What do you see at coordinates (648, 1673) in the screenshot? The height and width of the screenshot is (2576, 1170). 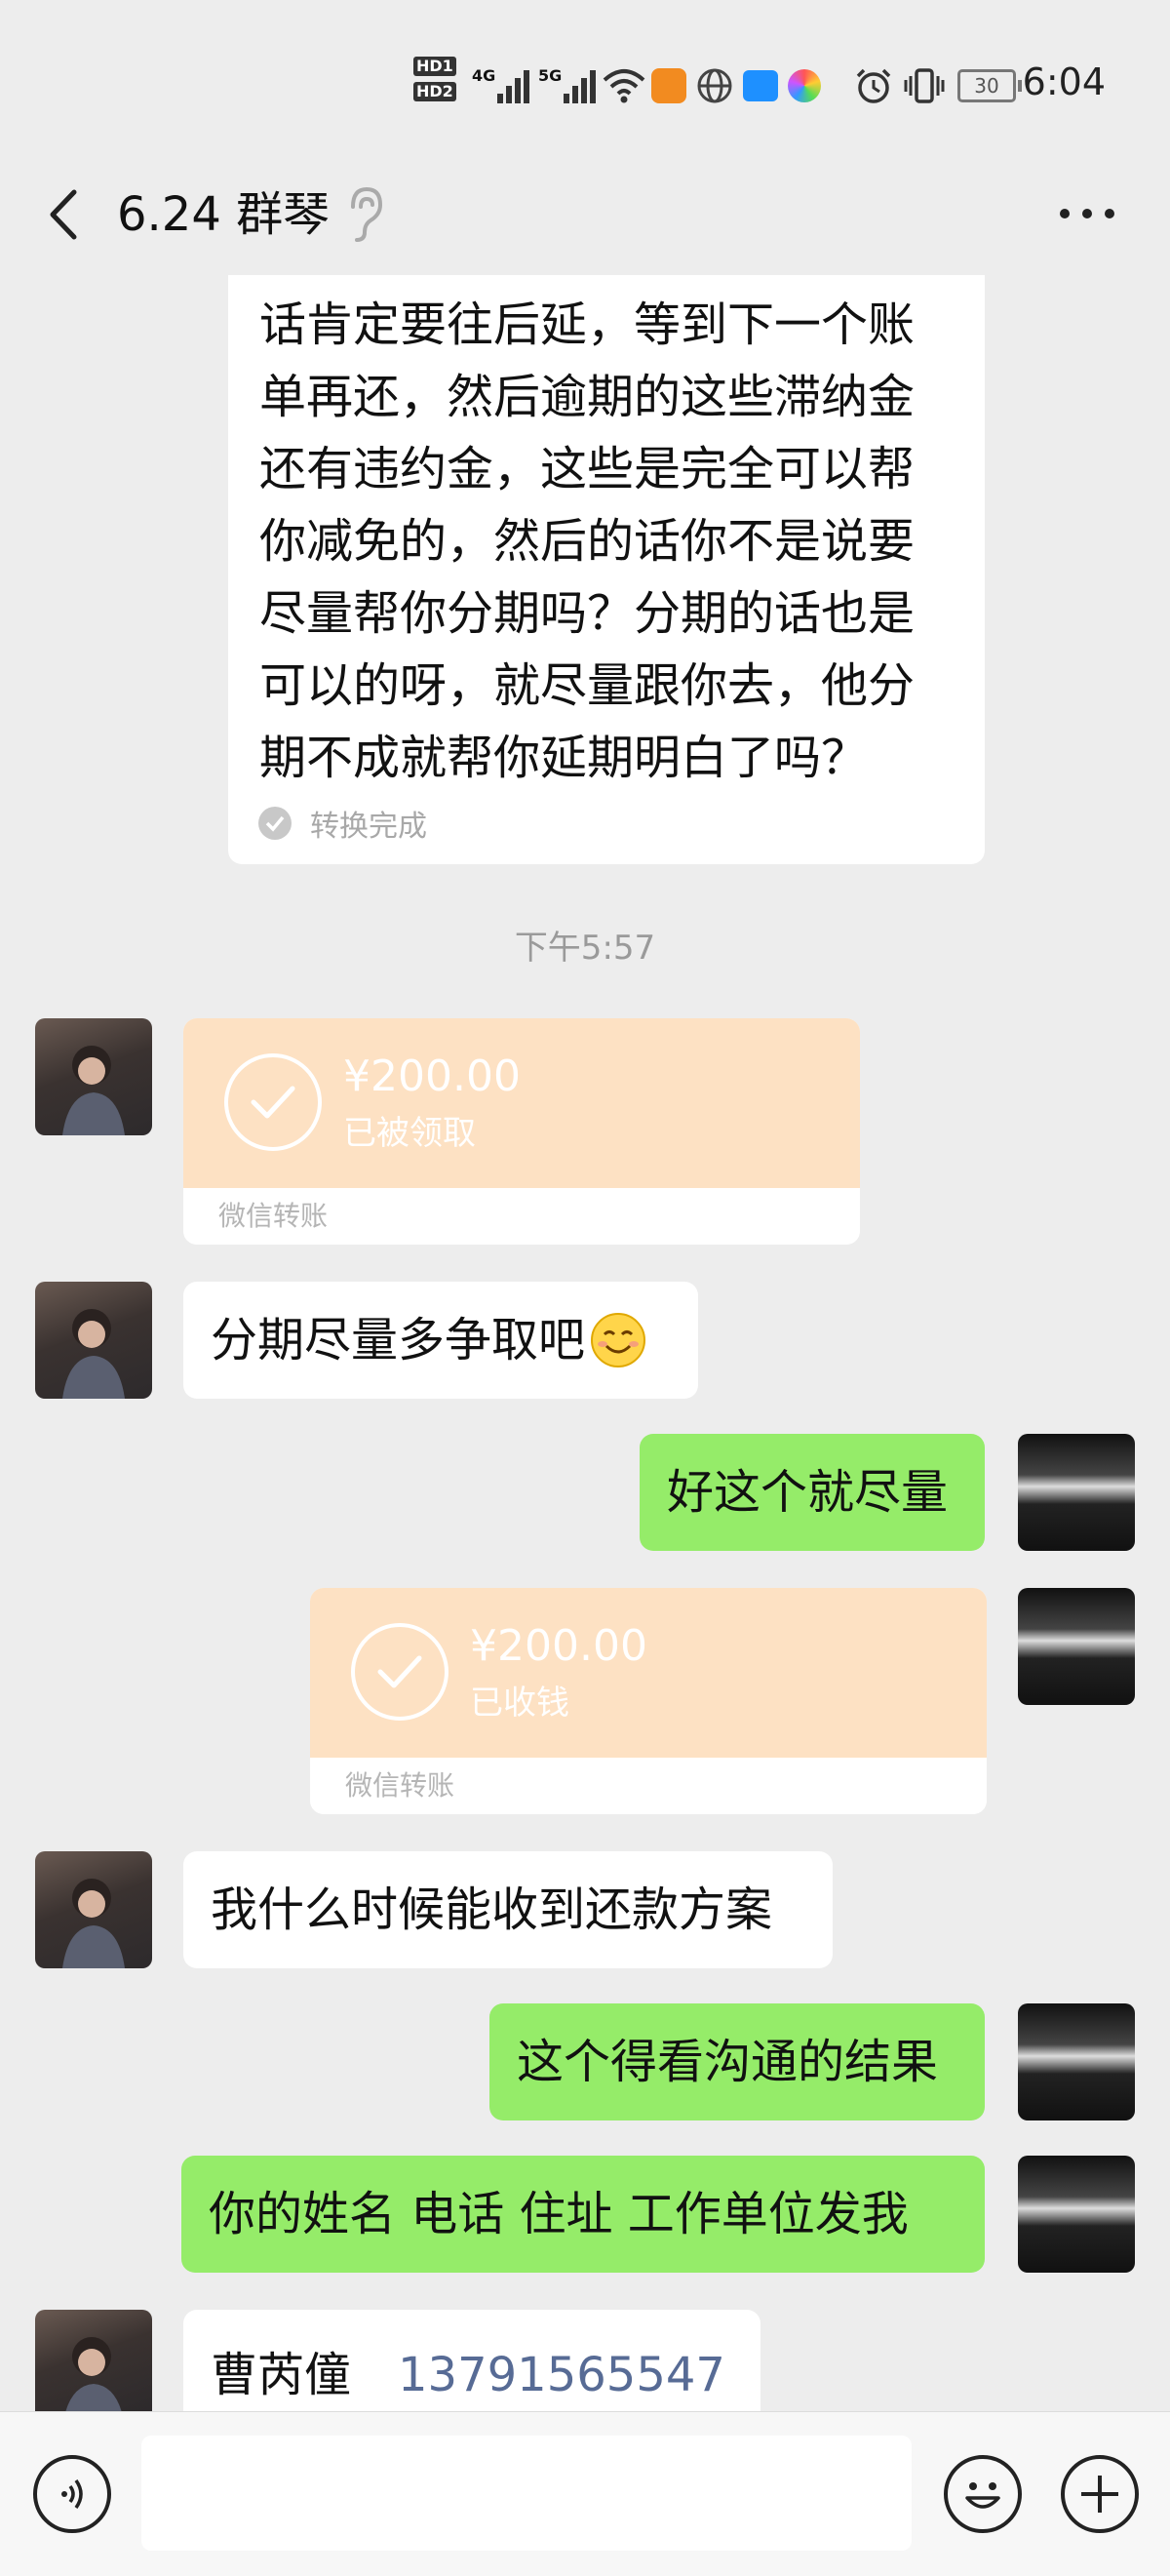 I see `transfer-card-body: ¥200.00 已收钱` at bounding box center [648, 1673].